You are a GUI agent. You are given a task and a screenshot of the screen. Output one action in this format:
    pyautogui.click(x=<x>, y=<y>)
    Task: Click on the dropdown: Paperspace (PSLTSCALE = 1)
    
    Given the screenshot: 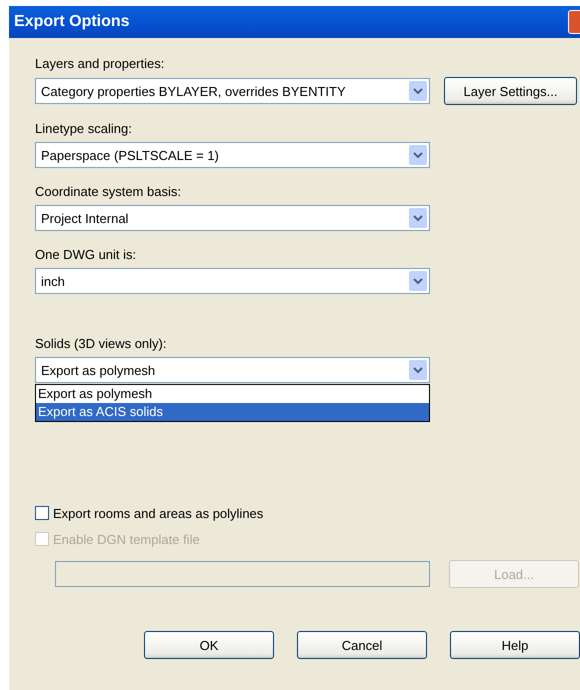 What is the action you would take?
    pyautogui.click(x=232, y=155)
    